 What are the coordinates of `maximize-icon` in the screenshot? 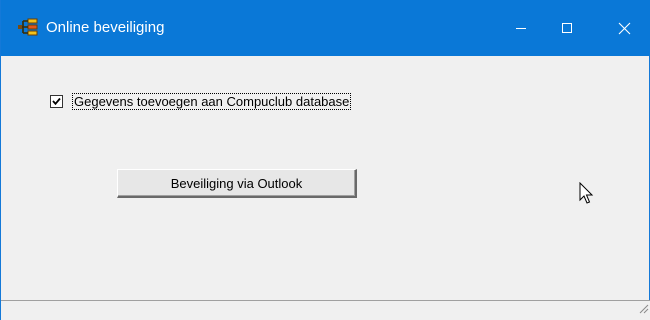 It's located at (567, 28).